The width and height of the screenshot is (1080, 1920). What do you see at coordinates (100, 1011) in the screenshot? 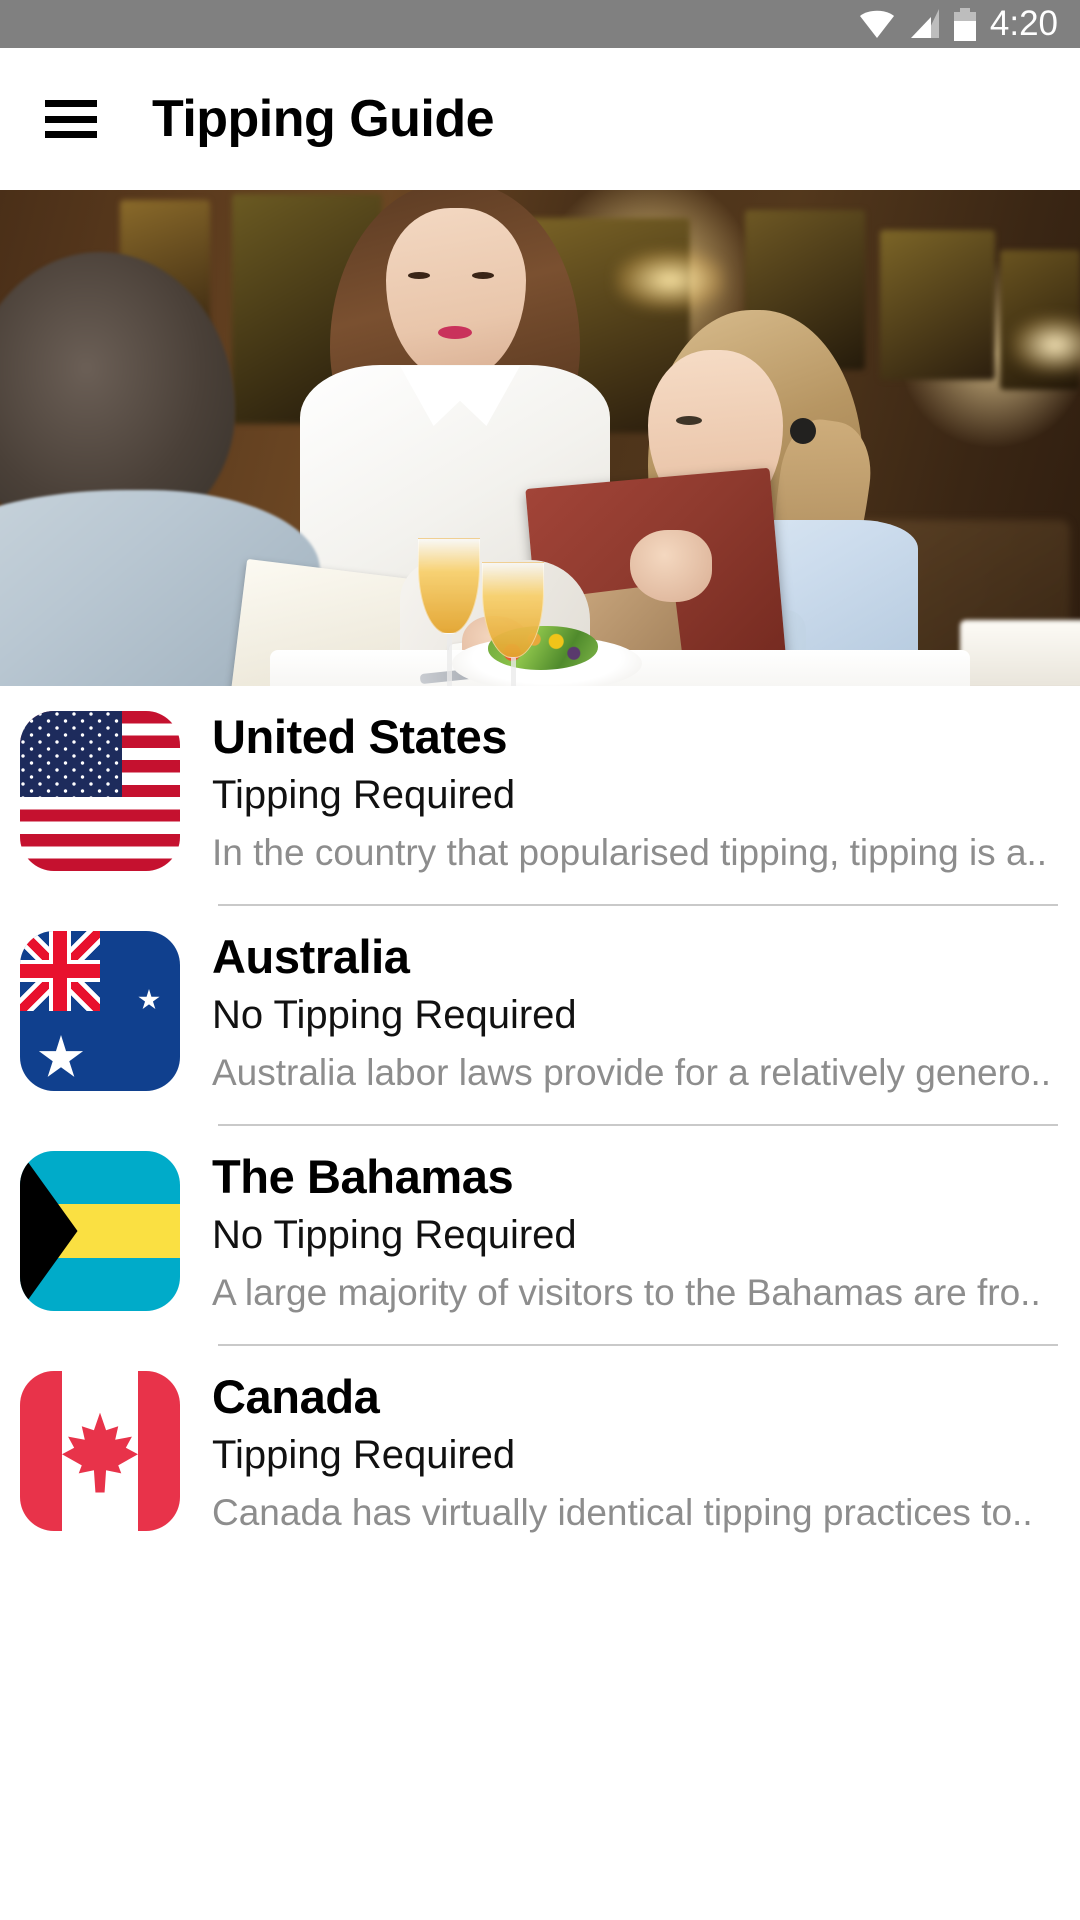
I see `australia-flag-icon` at bounding box center [100, 1011].